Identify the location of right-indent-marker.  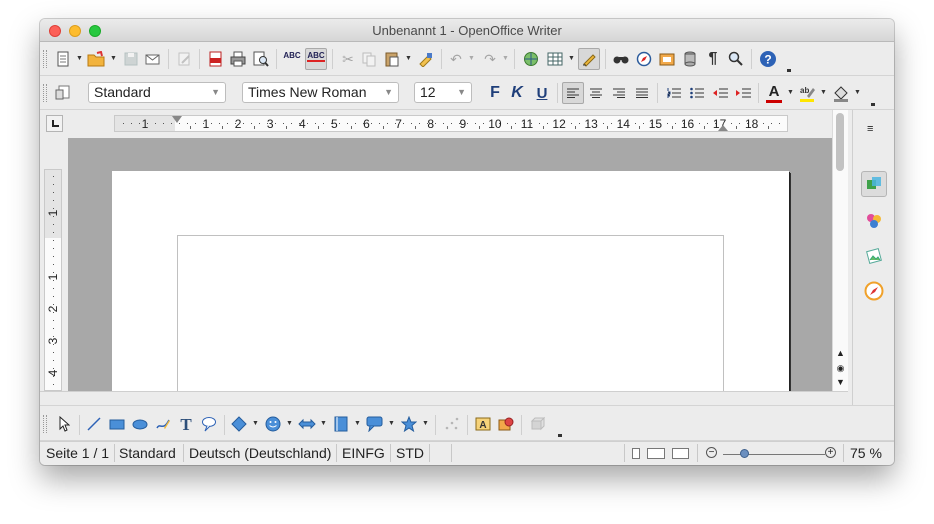
(723, 128).